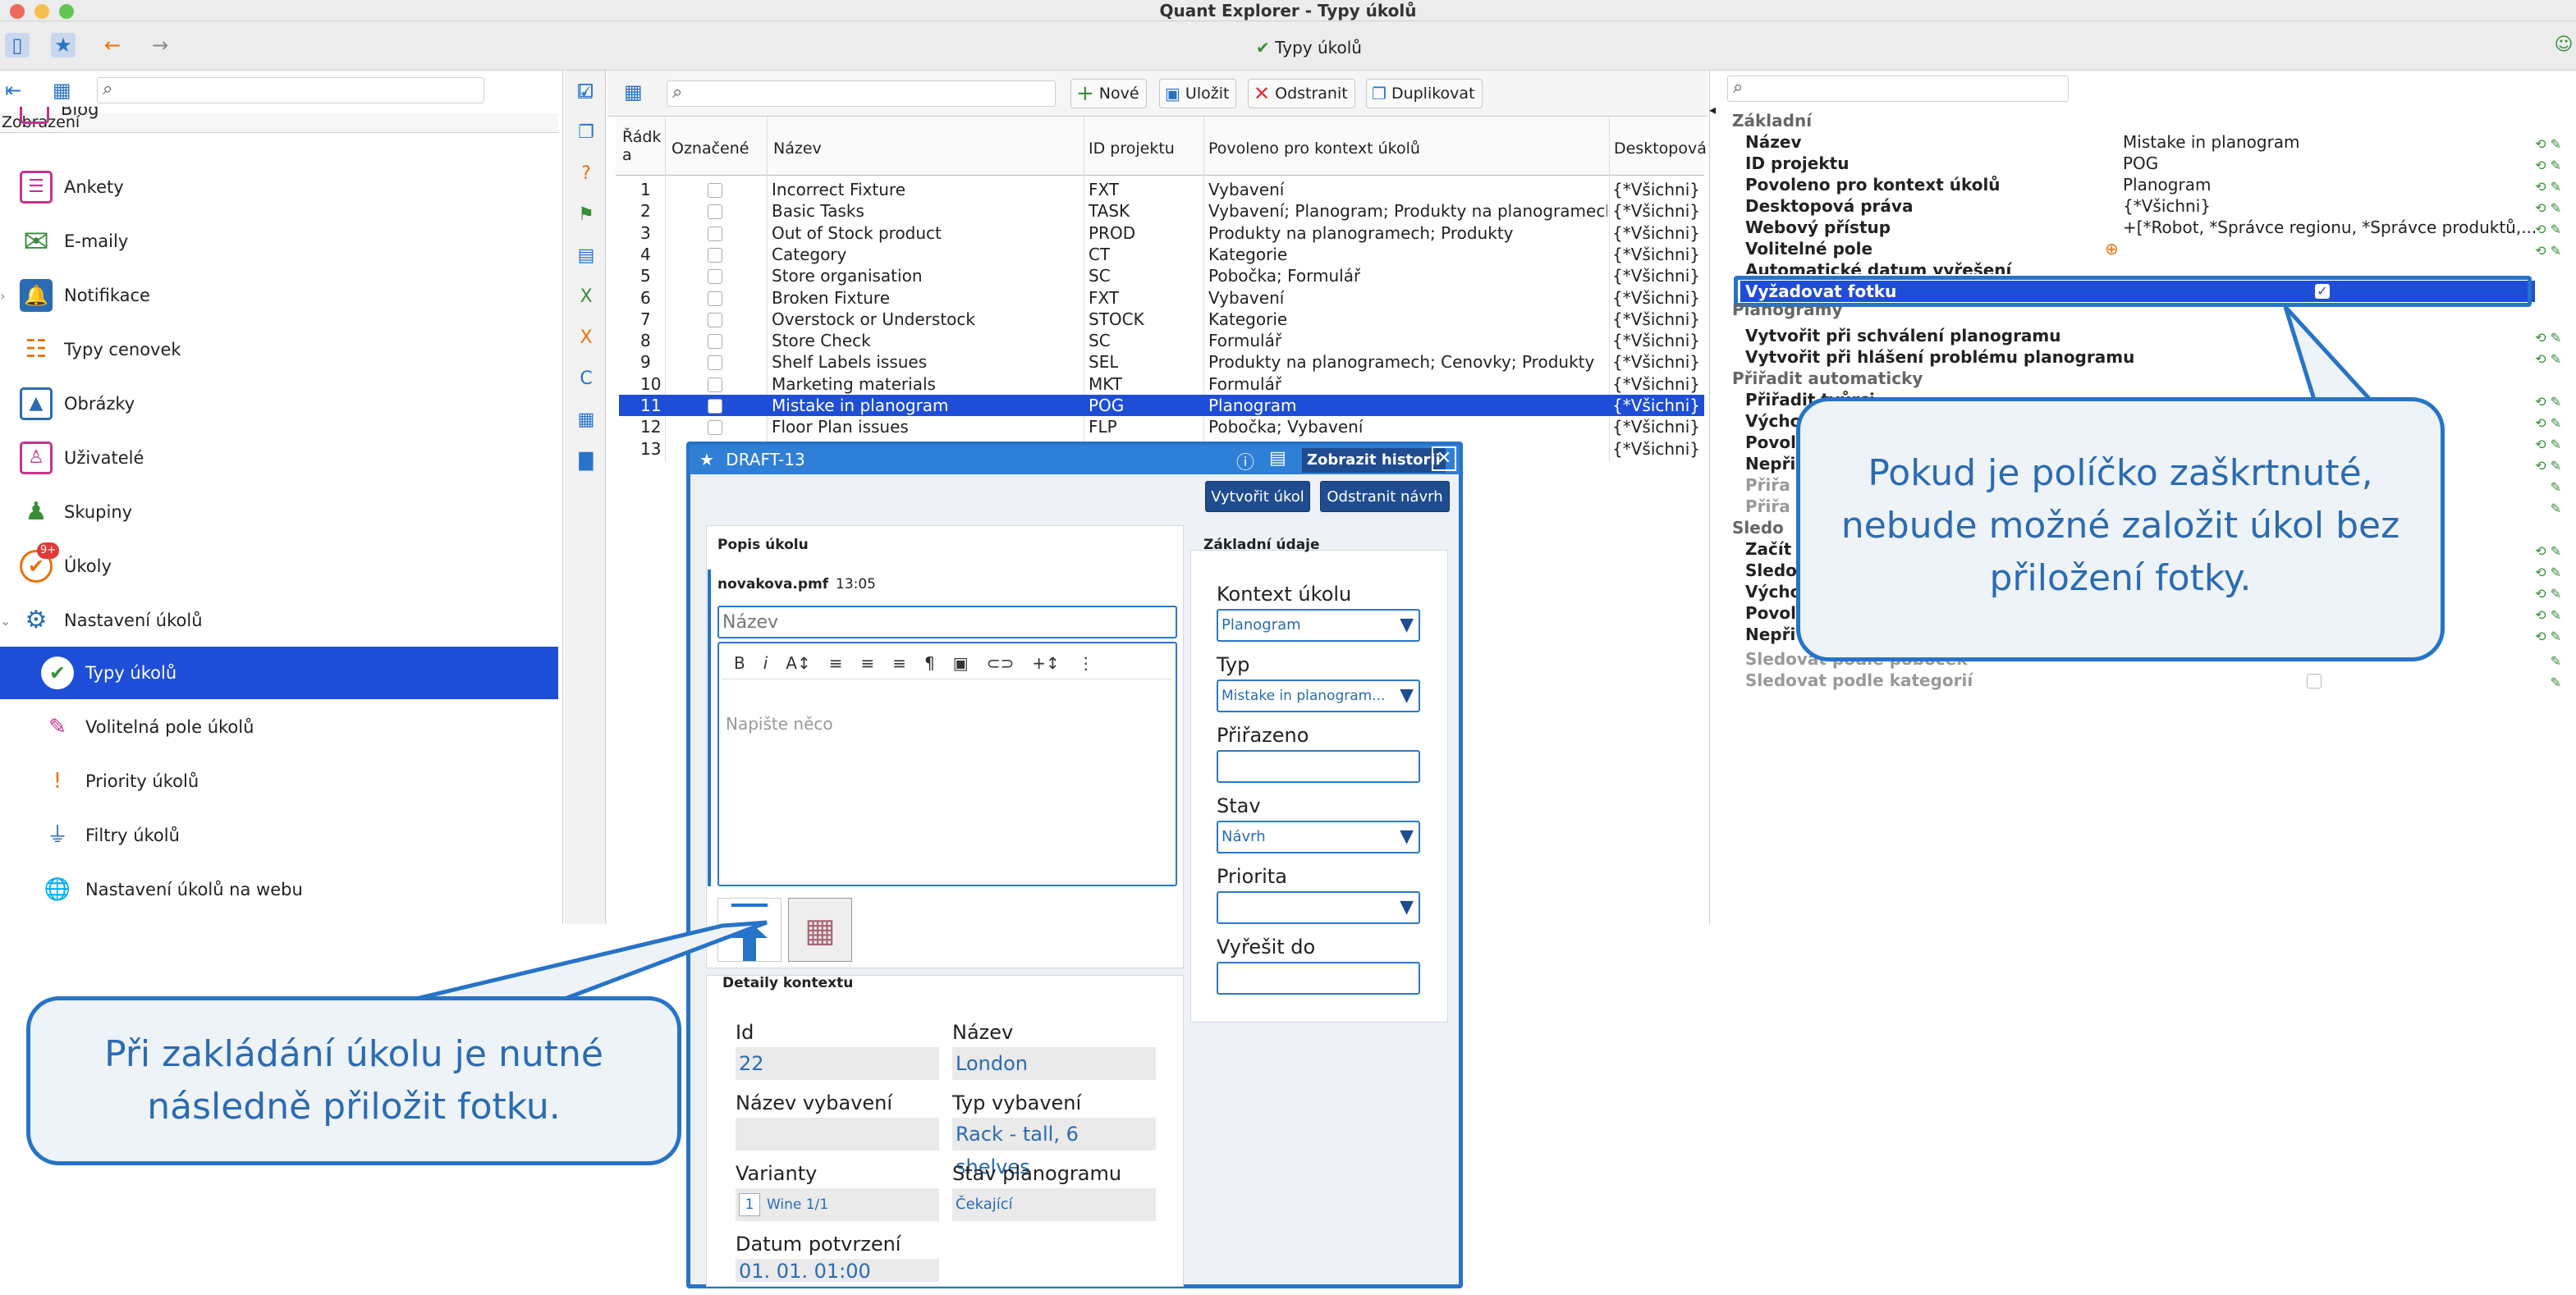 The height and width of the screenshot is (1295, 2576). I want to click on sidebar-item-ukoly: ✔ 9+ Úkoly, so click(279, 567).